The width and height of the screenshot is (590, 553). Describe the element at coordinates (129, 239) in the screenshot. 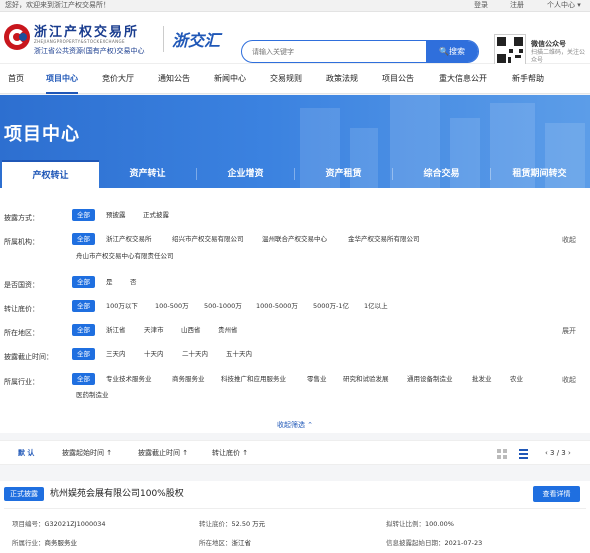

I see `filter-option: 浙江产权交易所` at that location.